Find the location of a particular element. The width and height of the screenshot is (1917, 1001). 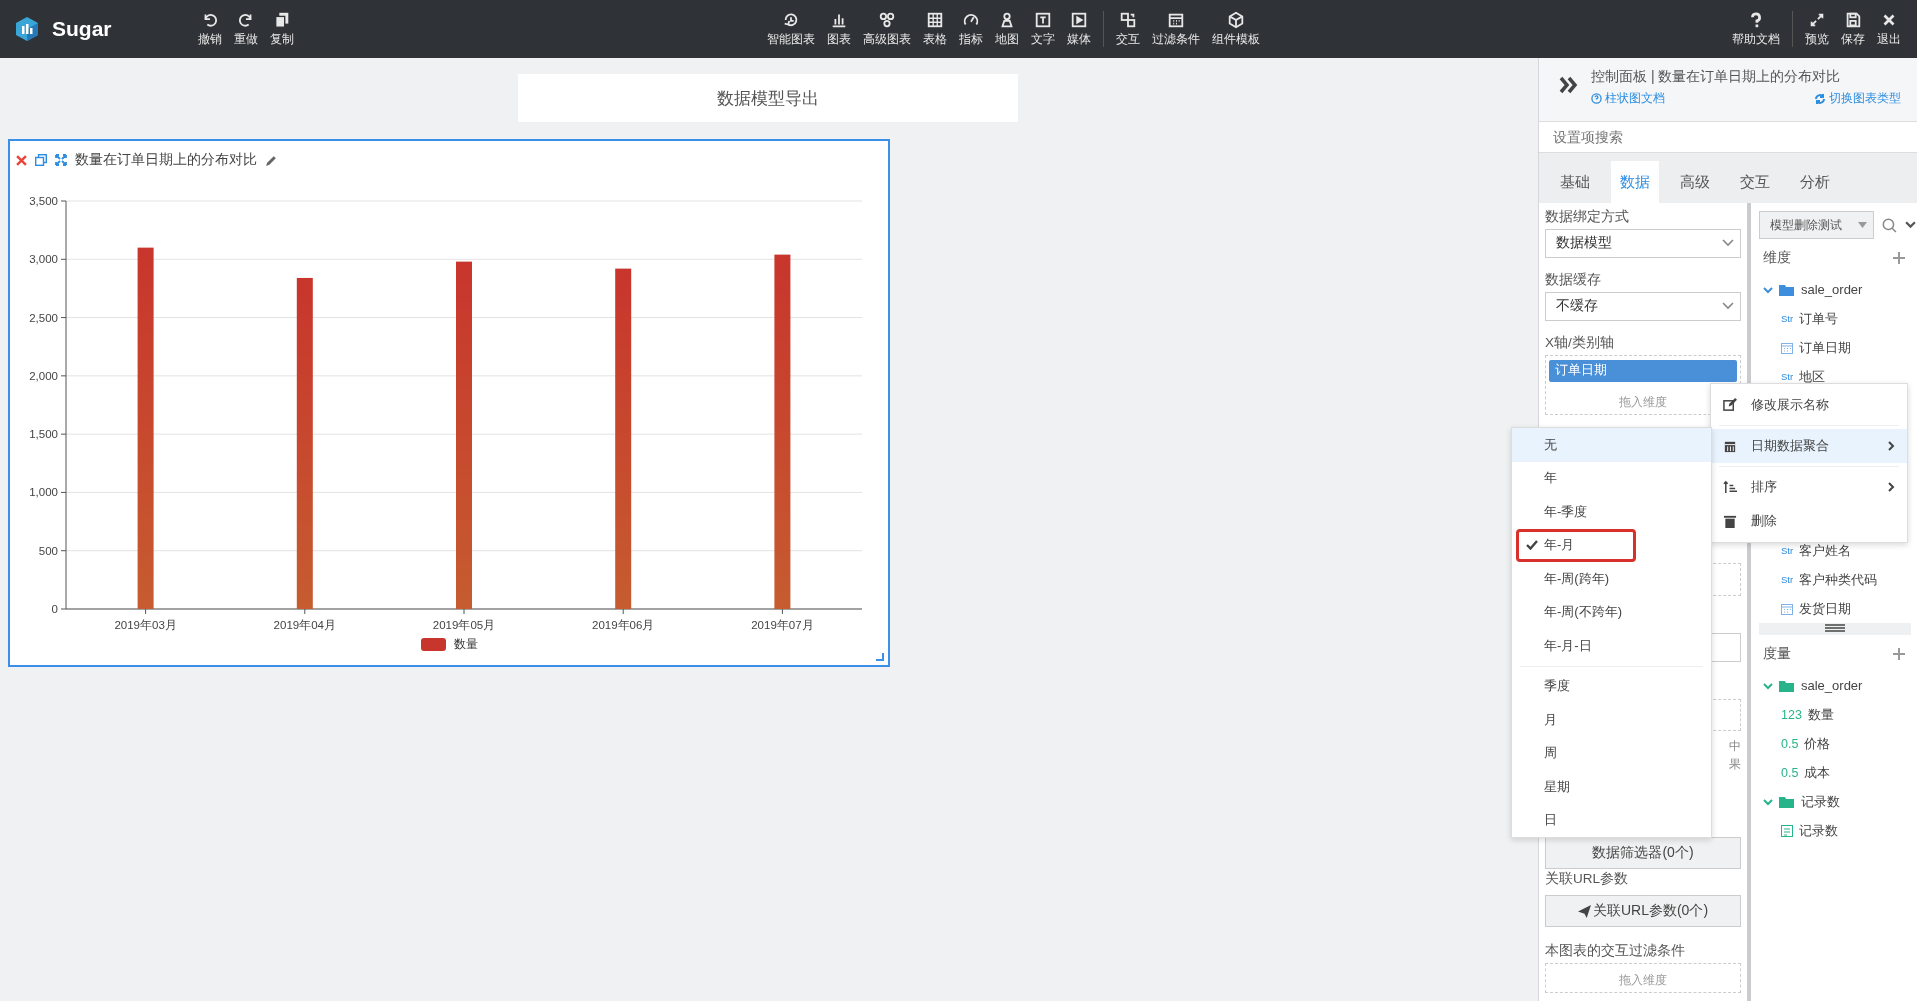

menu-item: 年-周(跨年) is located at coordinates (1611, 579).